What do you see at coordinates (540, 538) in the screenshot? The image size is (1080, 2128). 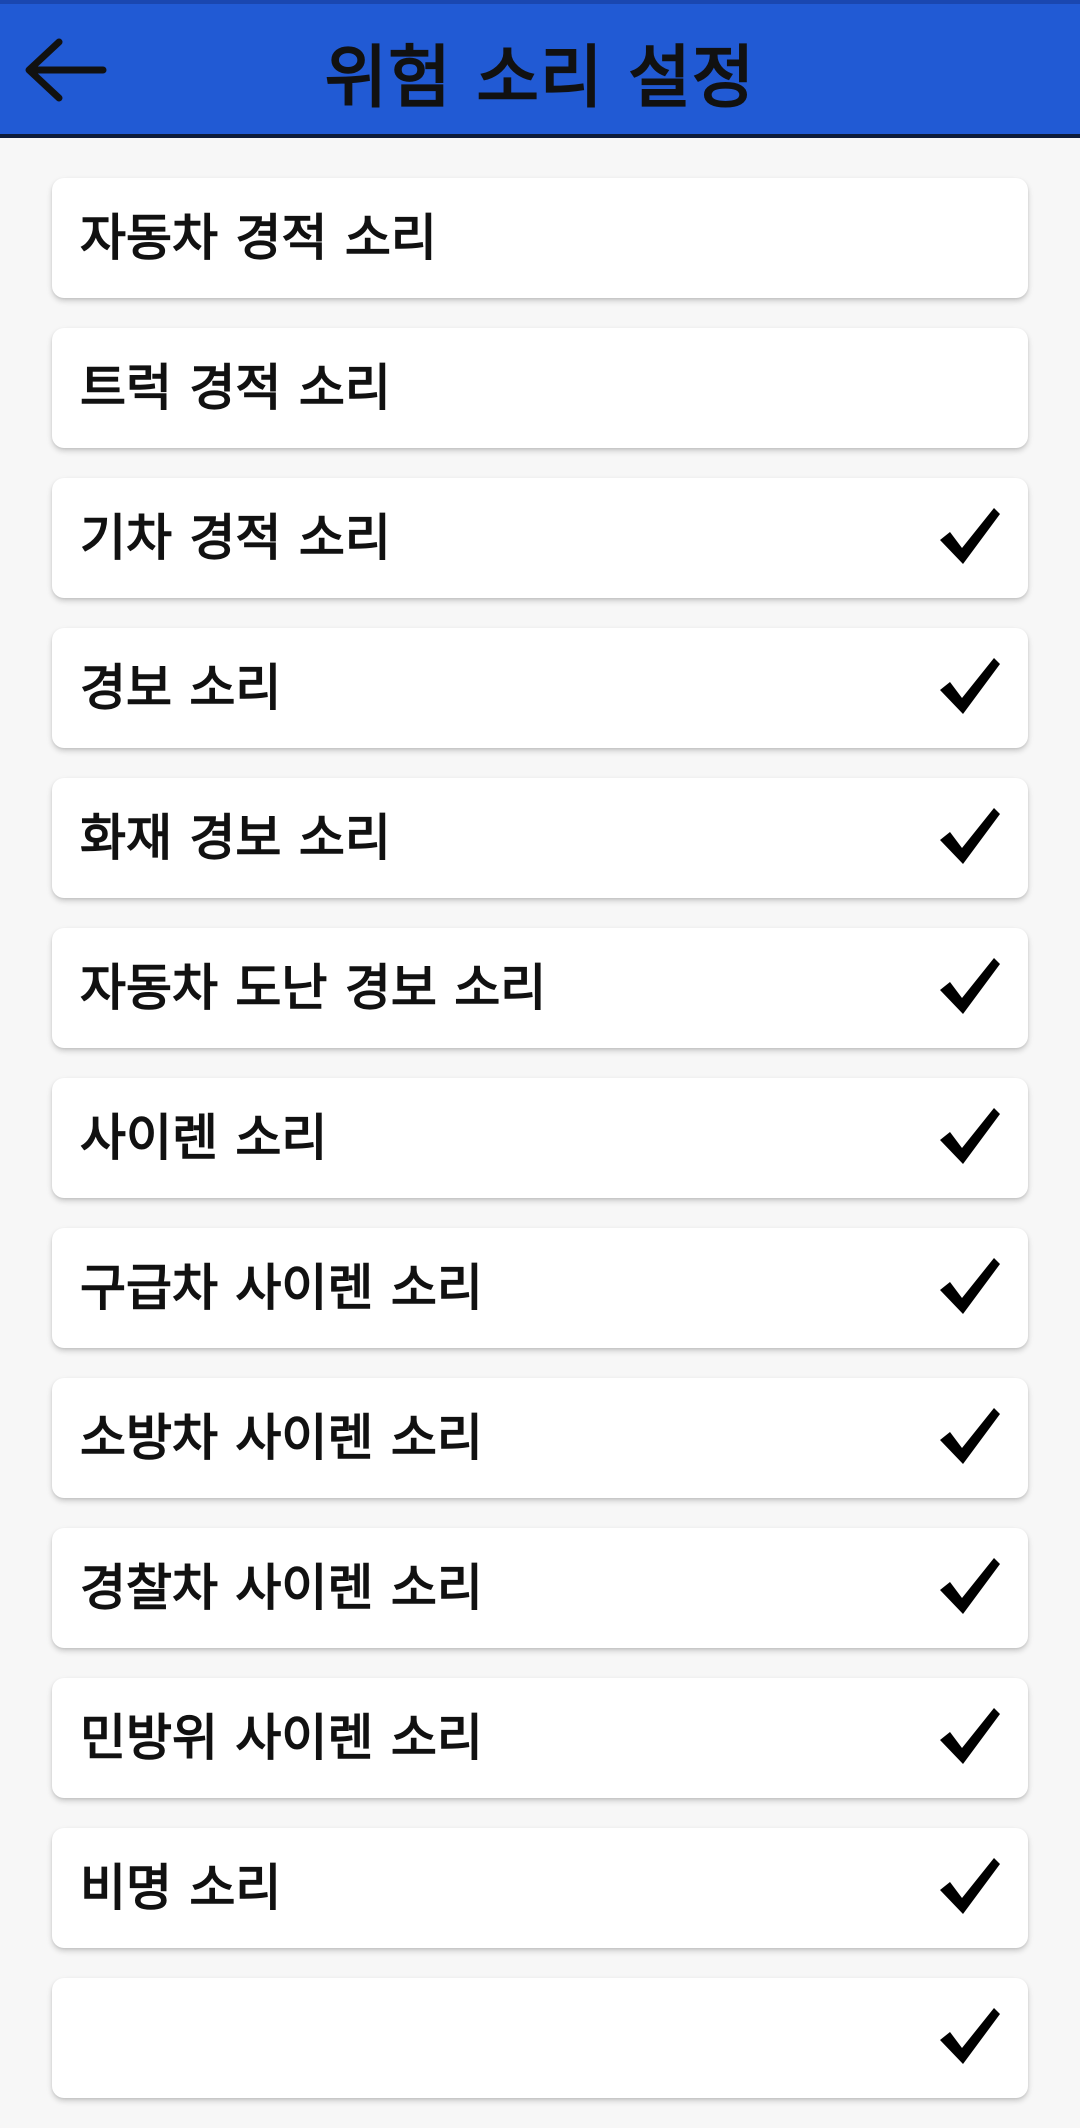 I see `list-item: 기차 경적 소리` at bounding box center [540, 538].